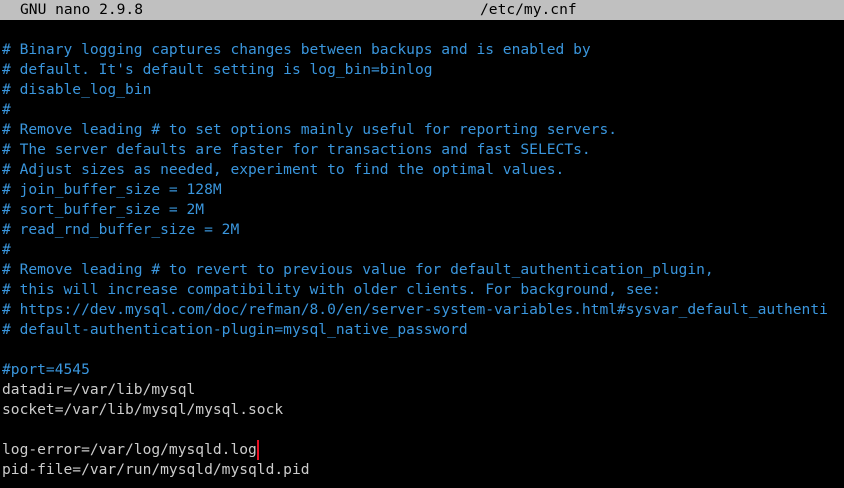  I want to click on config-line: # disable_log_bin, so click(423, 90).